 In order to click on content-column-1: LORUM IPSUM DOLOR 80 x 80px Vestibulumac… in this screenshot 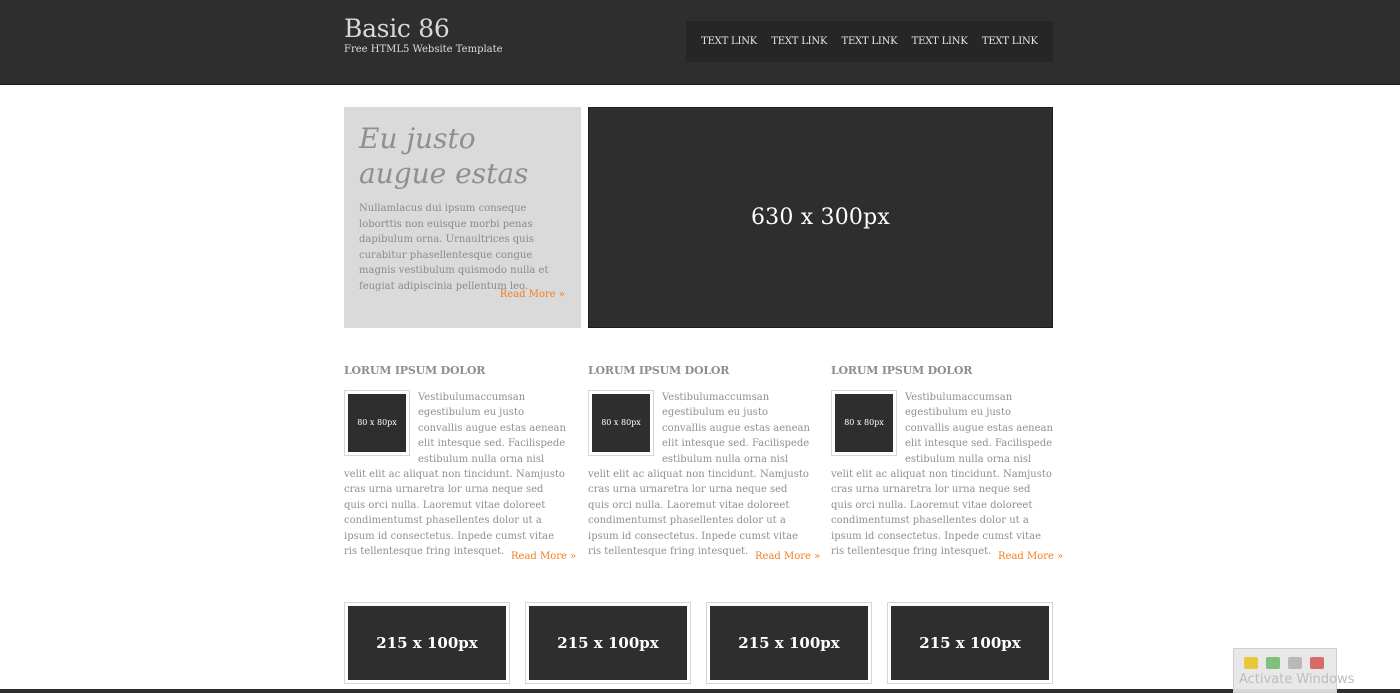, I will do `click(460, 463)`.